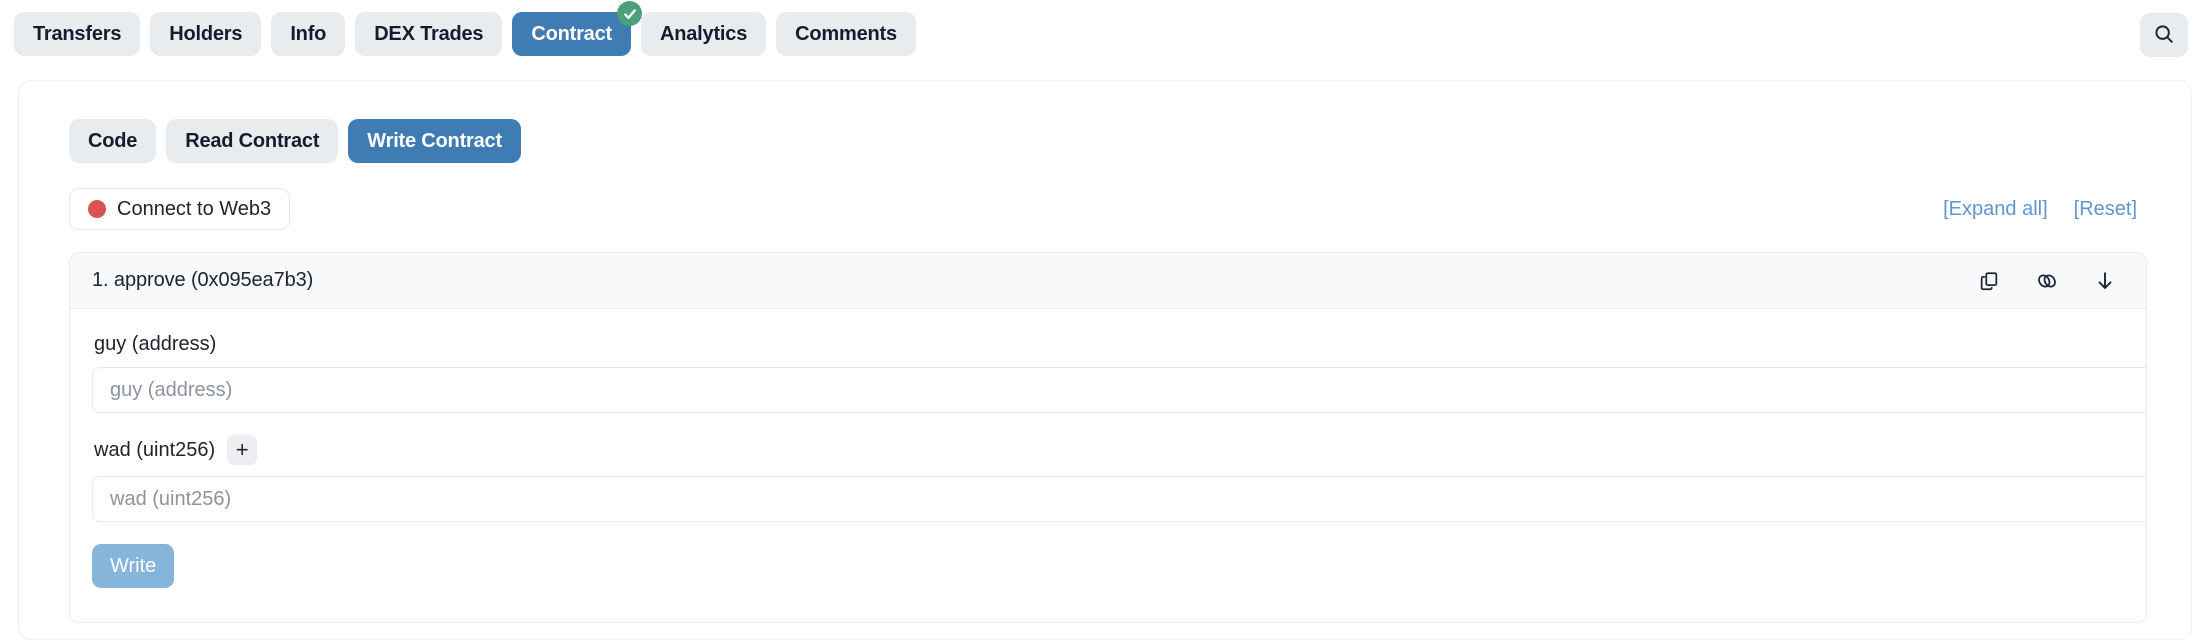  I want to click on search-icon, so click(2164, 35).